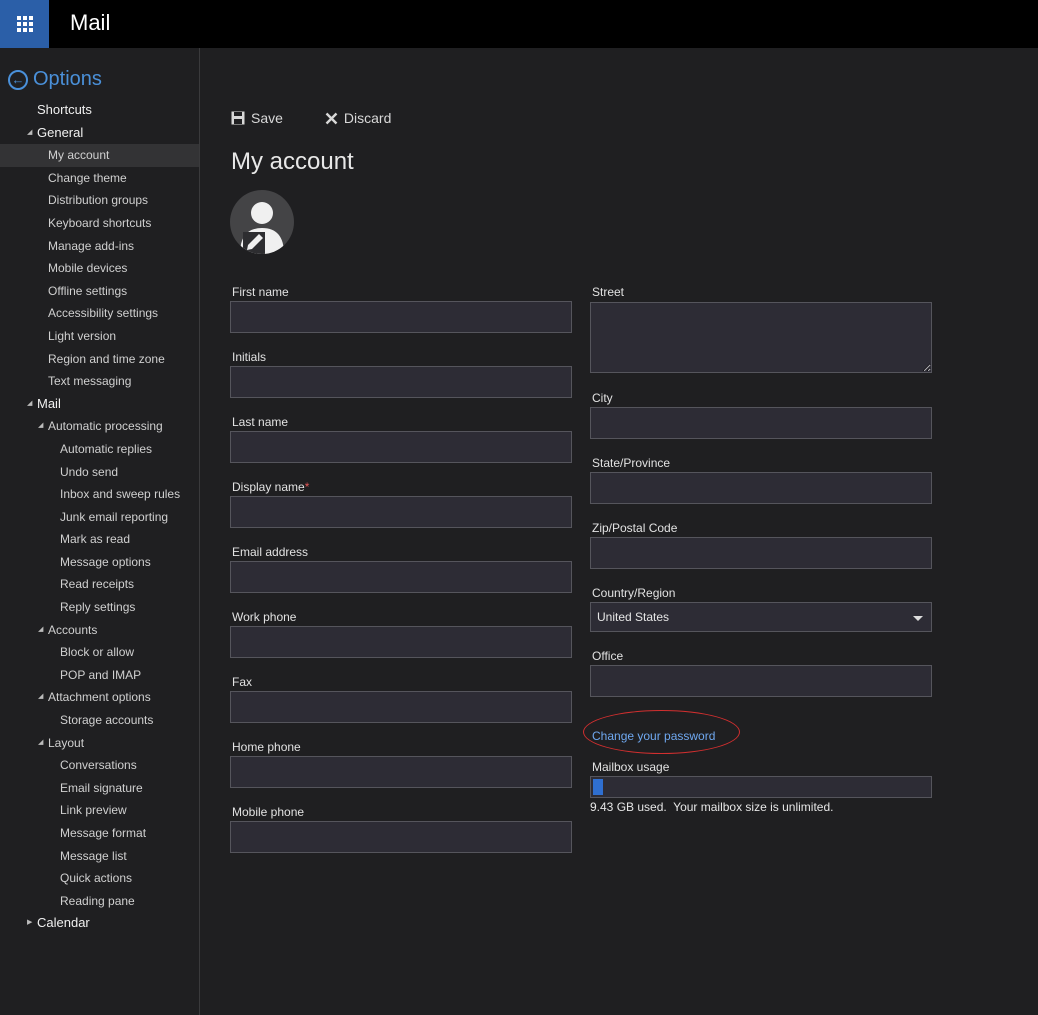 The width and height of the screenshot is (1038, 1015). Describe the element at coordinates (99, 923) in the screenshot. I see `sidebar-item-calendar: ▶ Calendar` at that location.